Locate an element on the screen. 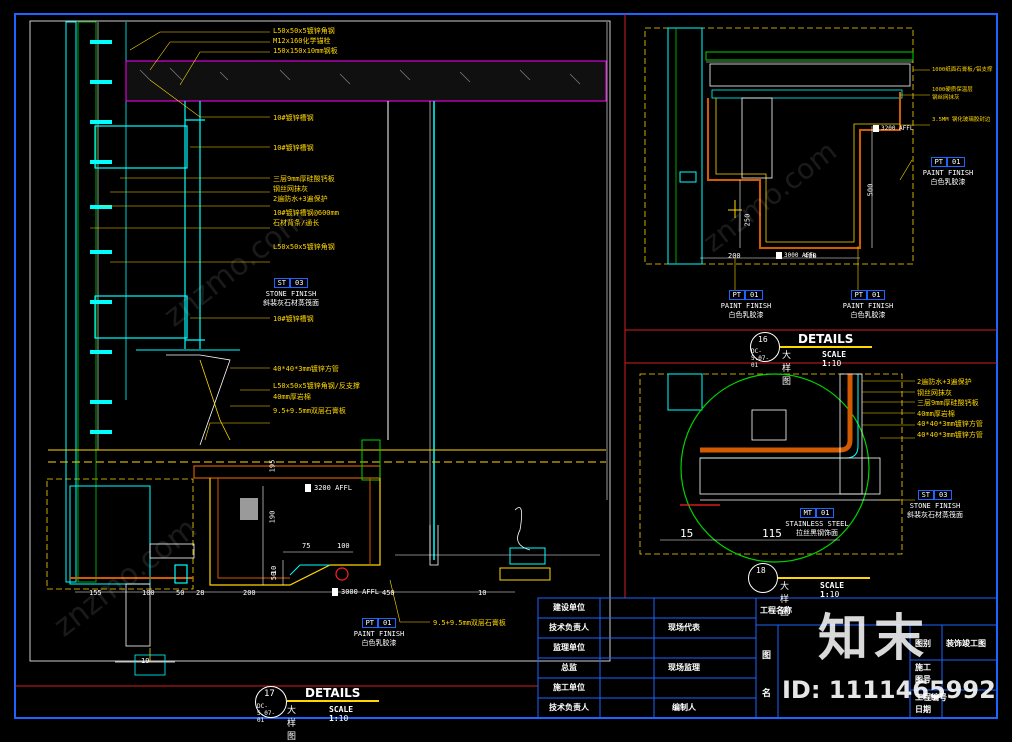 Image resolution: width=1012 pixels, height=742 pixels. d16-p3-finish: PAINT FINISH is located at coordinates (868, 306).